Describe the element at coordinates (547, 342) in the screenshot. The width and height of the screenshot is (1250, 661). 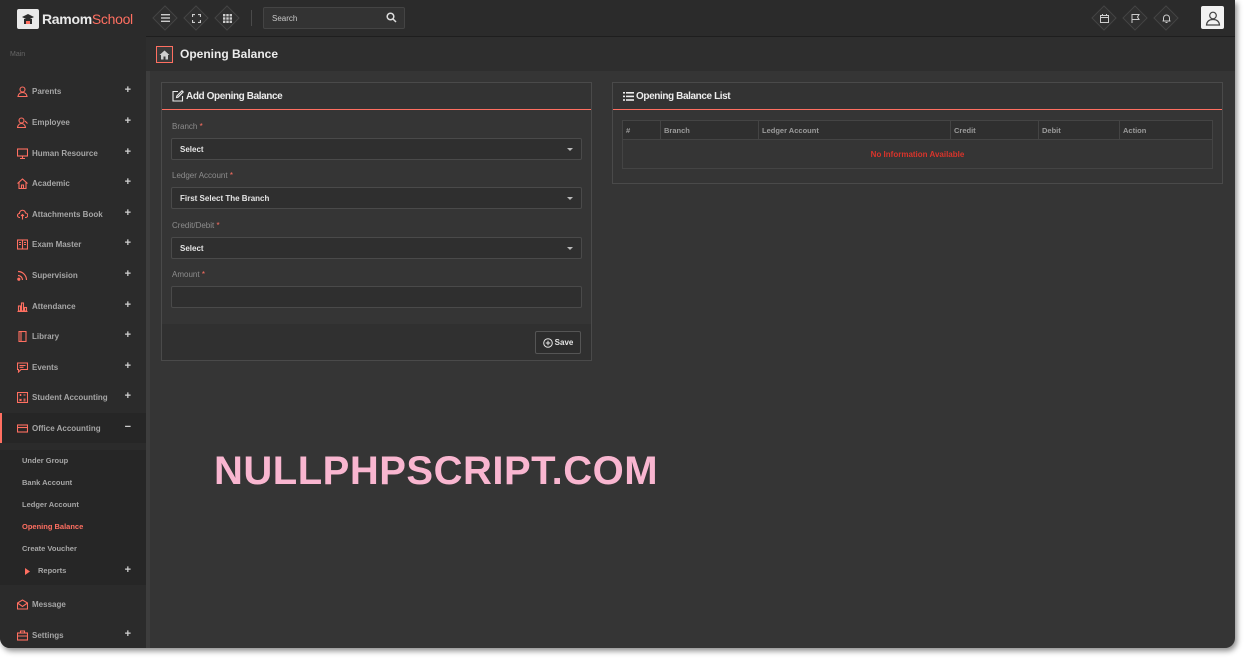
I see `plus-circle-icon` at that location.